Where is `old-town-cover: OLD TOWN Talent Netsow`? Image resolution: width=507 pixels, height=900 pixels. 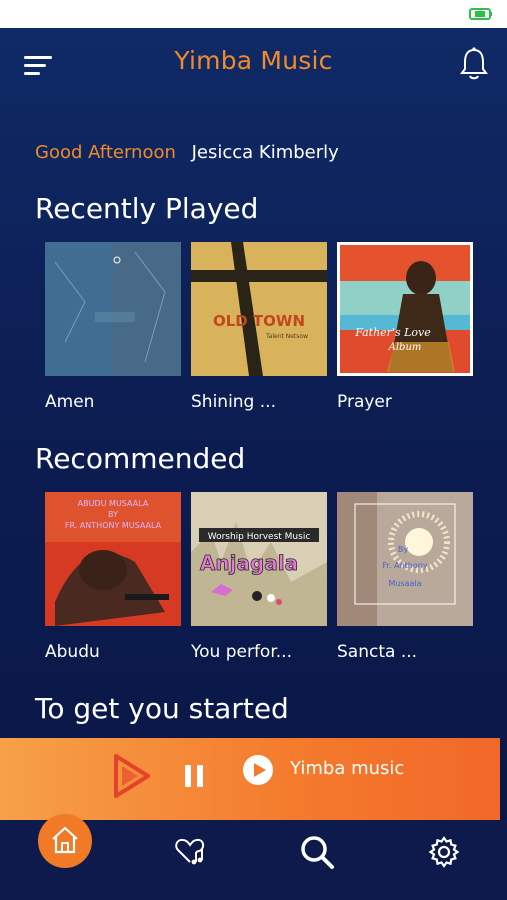
old-town-cover: OLD TOWN Talent Netsow is located at coordinates (259, 309).